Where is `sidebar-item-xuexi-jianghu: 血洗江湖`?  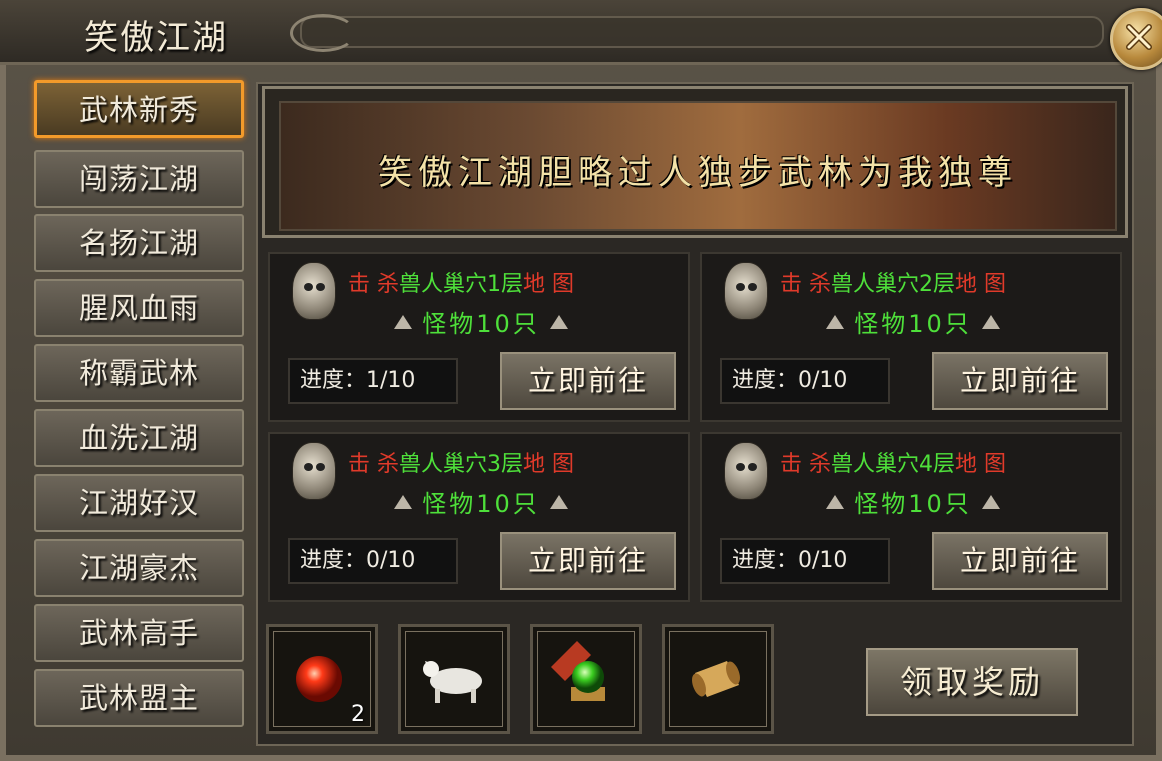
sidebar-item-xuexi-jianghu: 血洗江湖 is located at coordinates (139, 438).